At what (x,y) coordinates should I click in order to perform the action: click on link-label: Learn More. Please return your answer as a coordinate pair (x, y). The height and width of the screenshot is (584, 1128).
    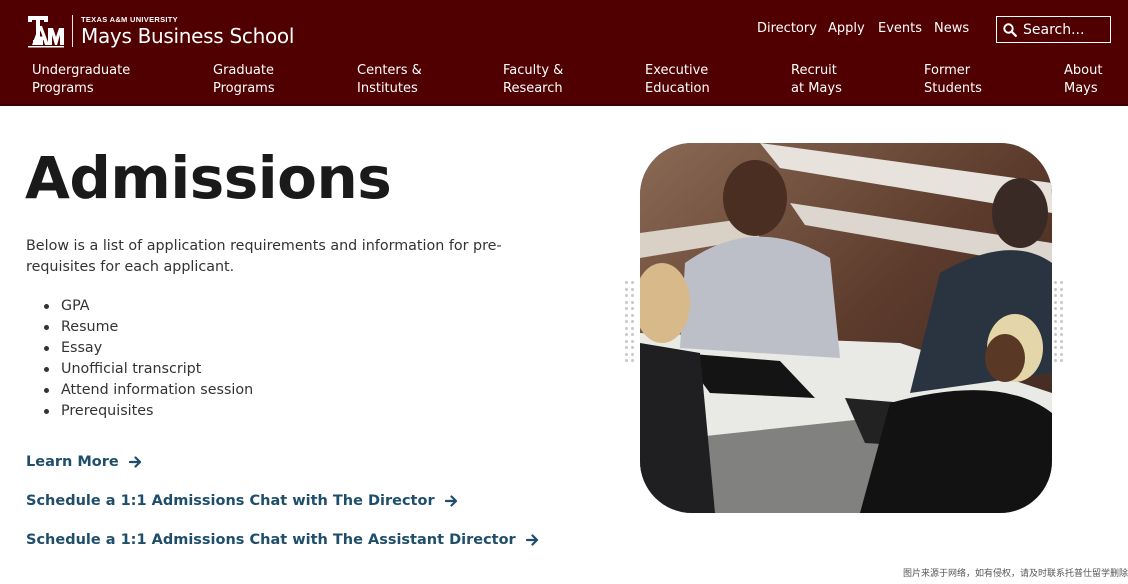
    Looking at the image, I should click on (72, 462).